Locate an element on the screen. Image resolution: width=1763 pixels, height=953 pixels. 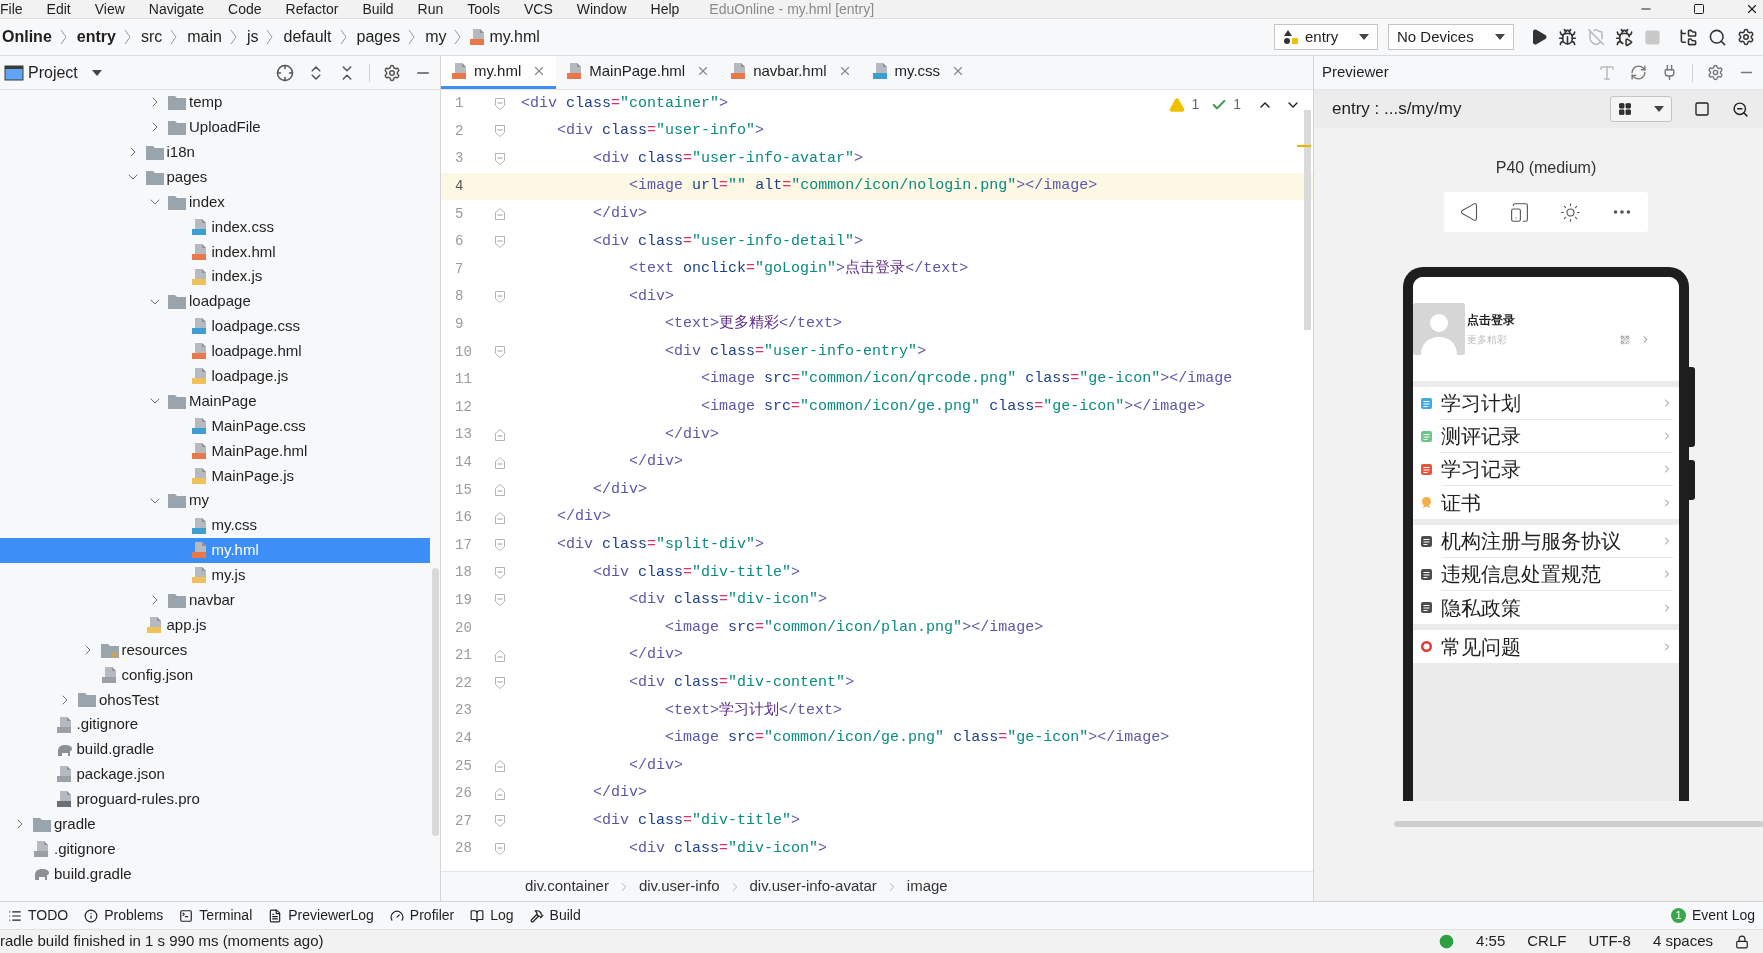
caret-position: 4:55 is located at coordinates (1491, 941).